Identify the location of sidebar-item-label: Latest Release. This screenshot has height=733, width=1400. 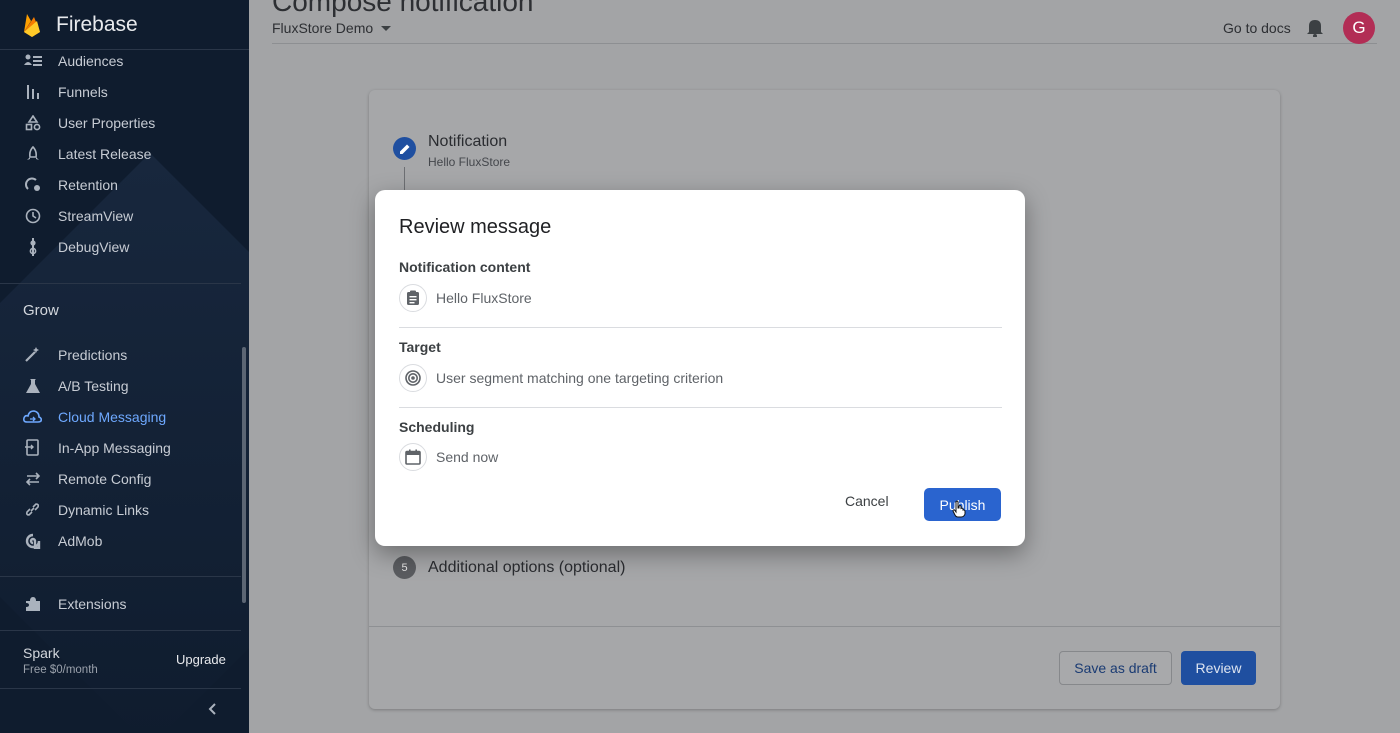
(105, 153).